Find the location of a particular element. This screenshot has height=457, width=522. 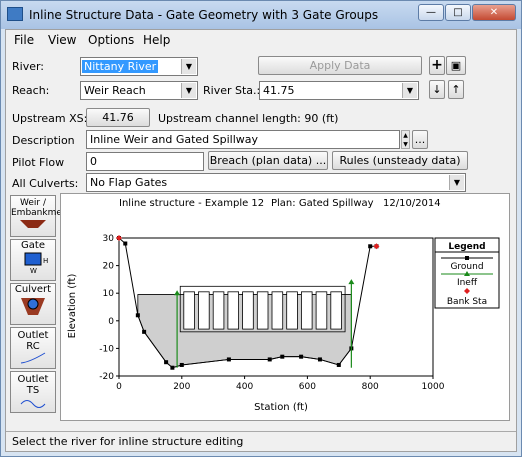

y-tick-label: 20 is located at coordinates (109, 267).